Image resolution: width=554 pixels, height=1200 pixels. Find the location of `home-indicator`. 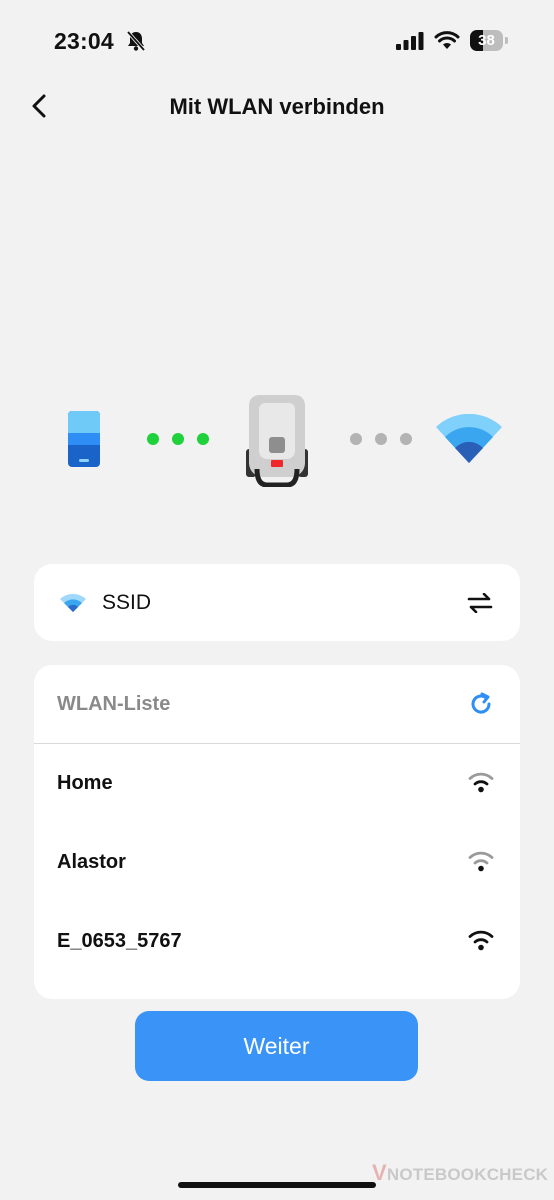

home-indicator is located at coordinates (277, 1185).